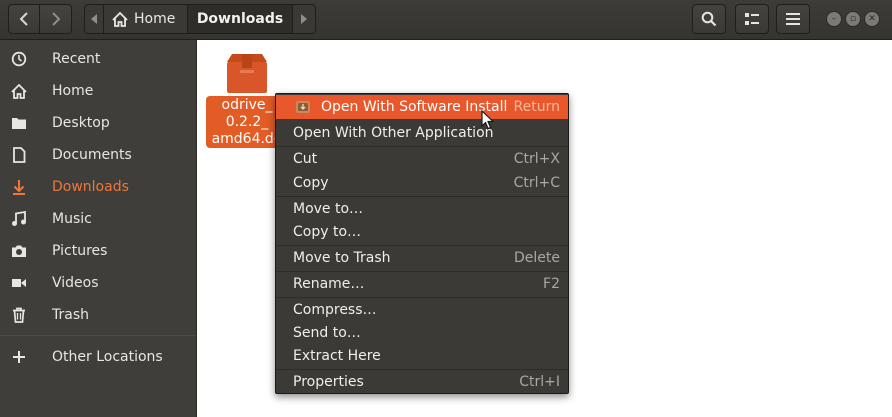  I want to click on sidebar-item-label: Pictures, so click(80, 251).